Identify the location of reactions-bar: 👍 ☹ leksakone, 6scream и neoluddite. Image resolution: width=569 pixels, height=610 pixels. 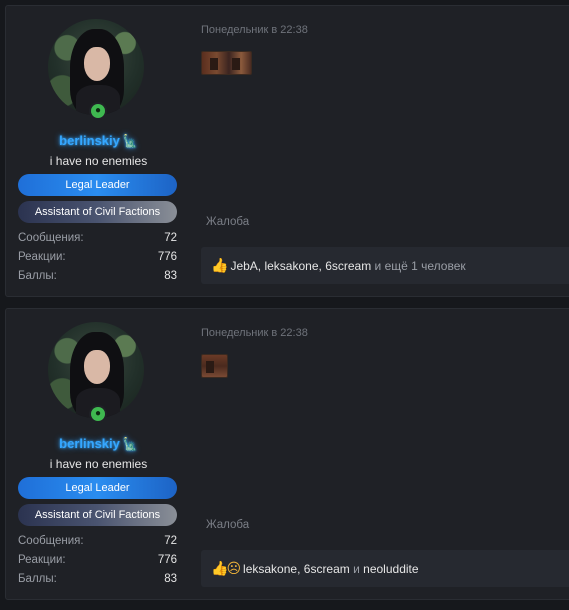
(385, 568).